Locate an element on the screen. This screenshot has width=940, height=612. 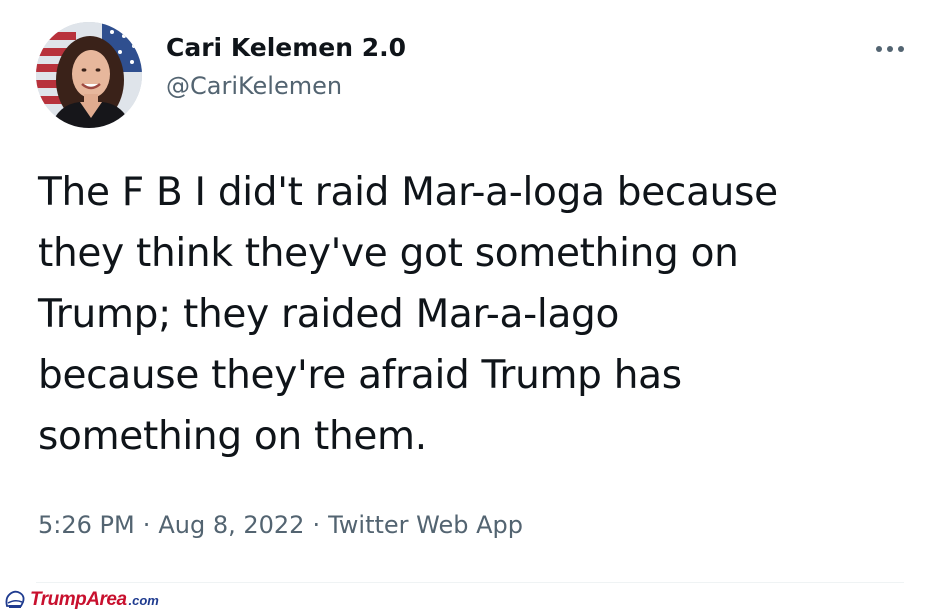
watermark-domain: .com is located at coordinates (143, 600).